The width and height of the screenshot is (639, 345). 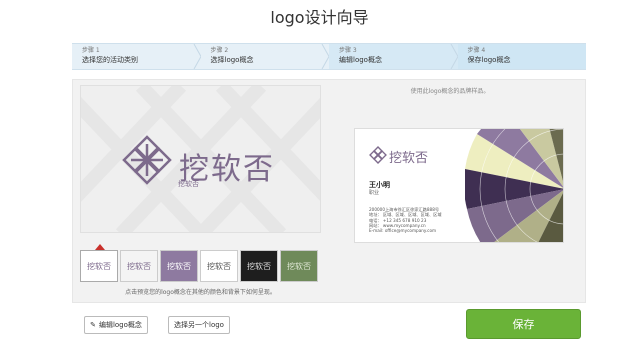 I want to click on edit-logo-button: ✎ 编辑logo概念, so click(x=116, y=325).